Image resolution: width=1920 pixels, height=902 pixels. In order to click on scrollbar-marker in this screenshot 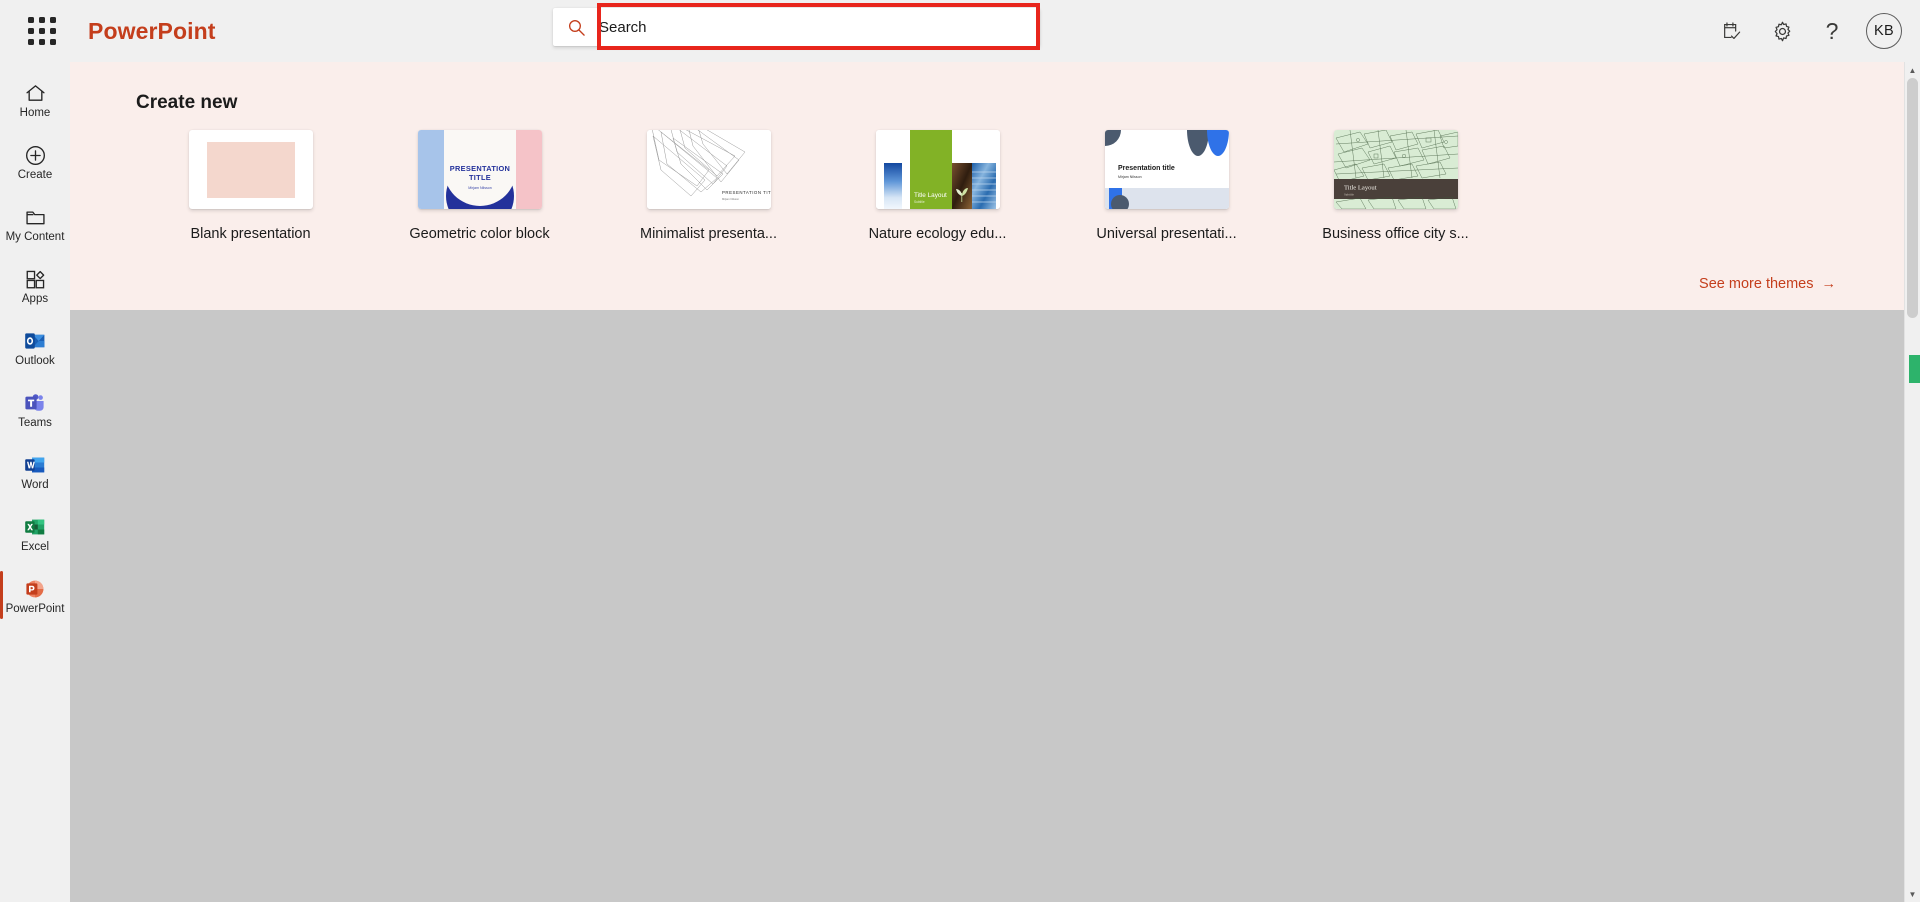, I will do `click(1914, 369)`.